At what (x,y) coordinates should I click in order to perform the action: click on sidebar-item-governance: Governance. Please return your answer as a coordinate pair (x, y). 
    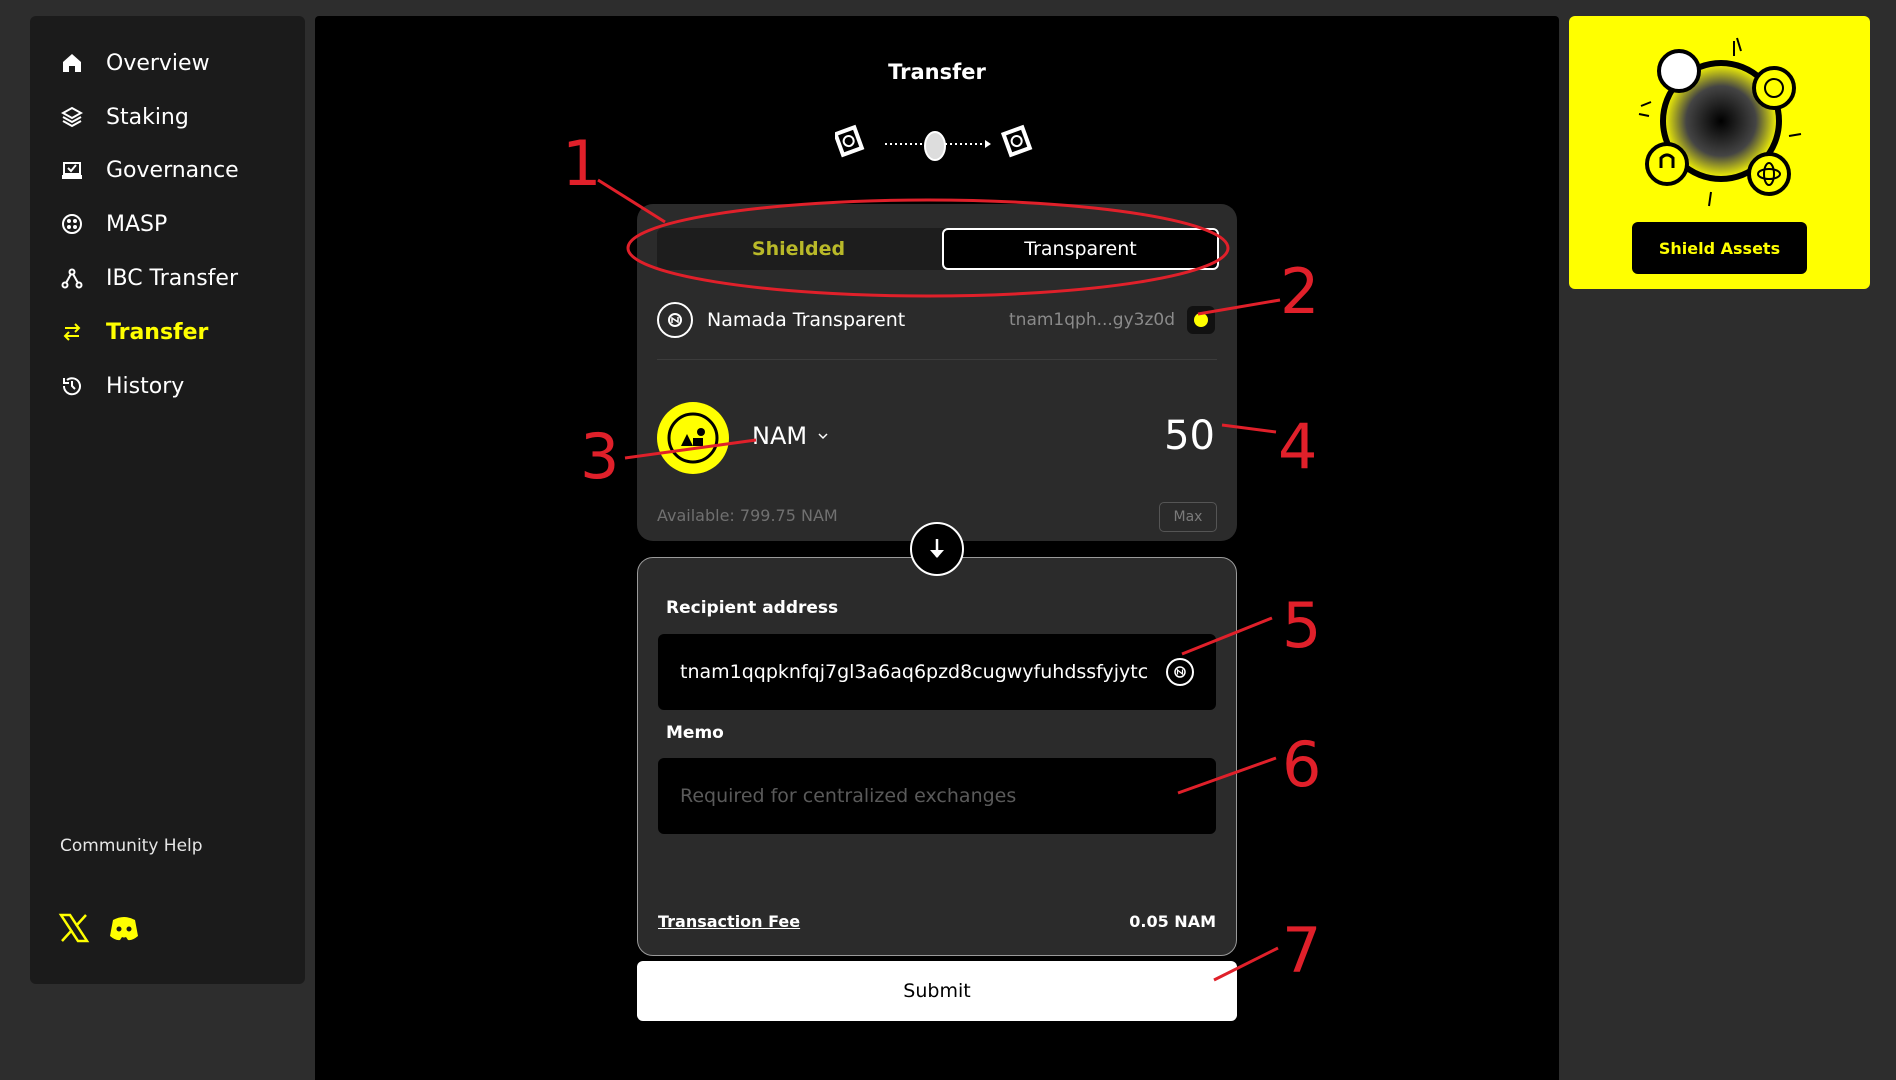
    Looking at the image, I should click on (149, 170).